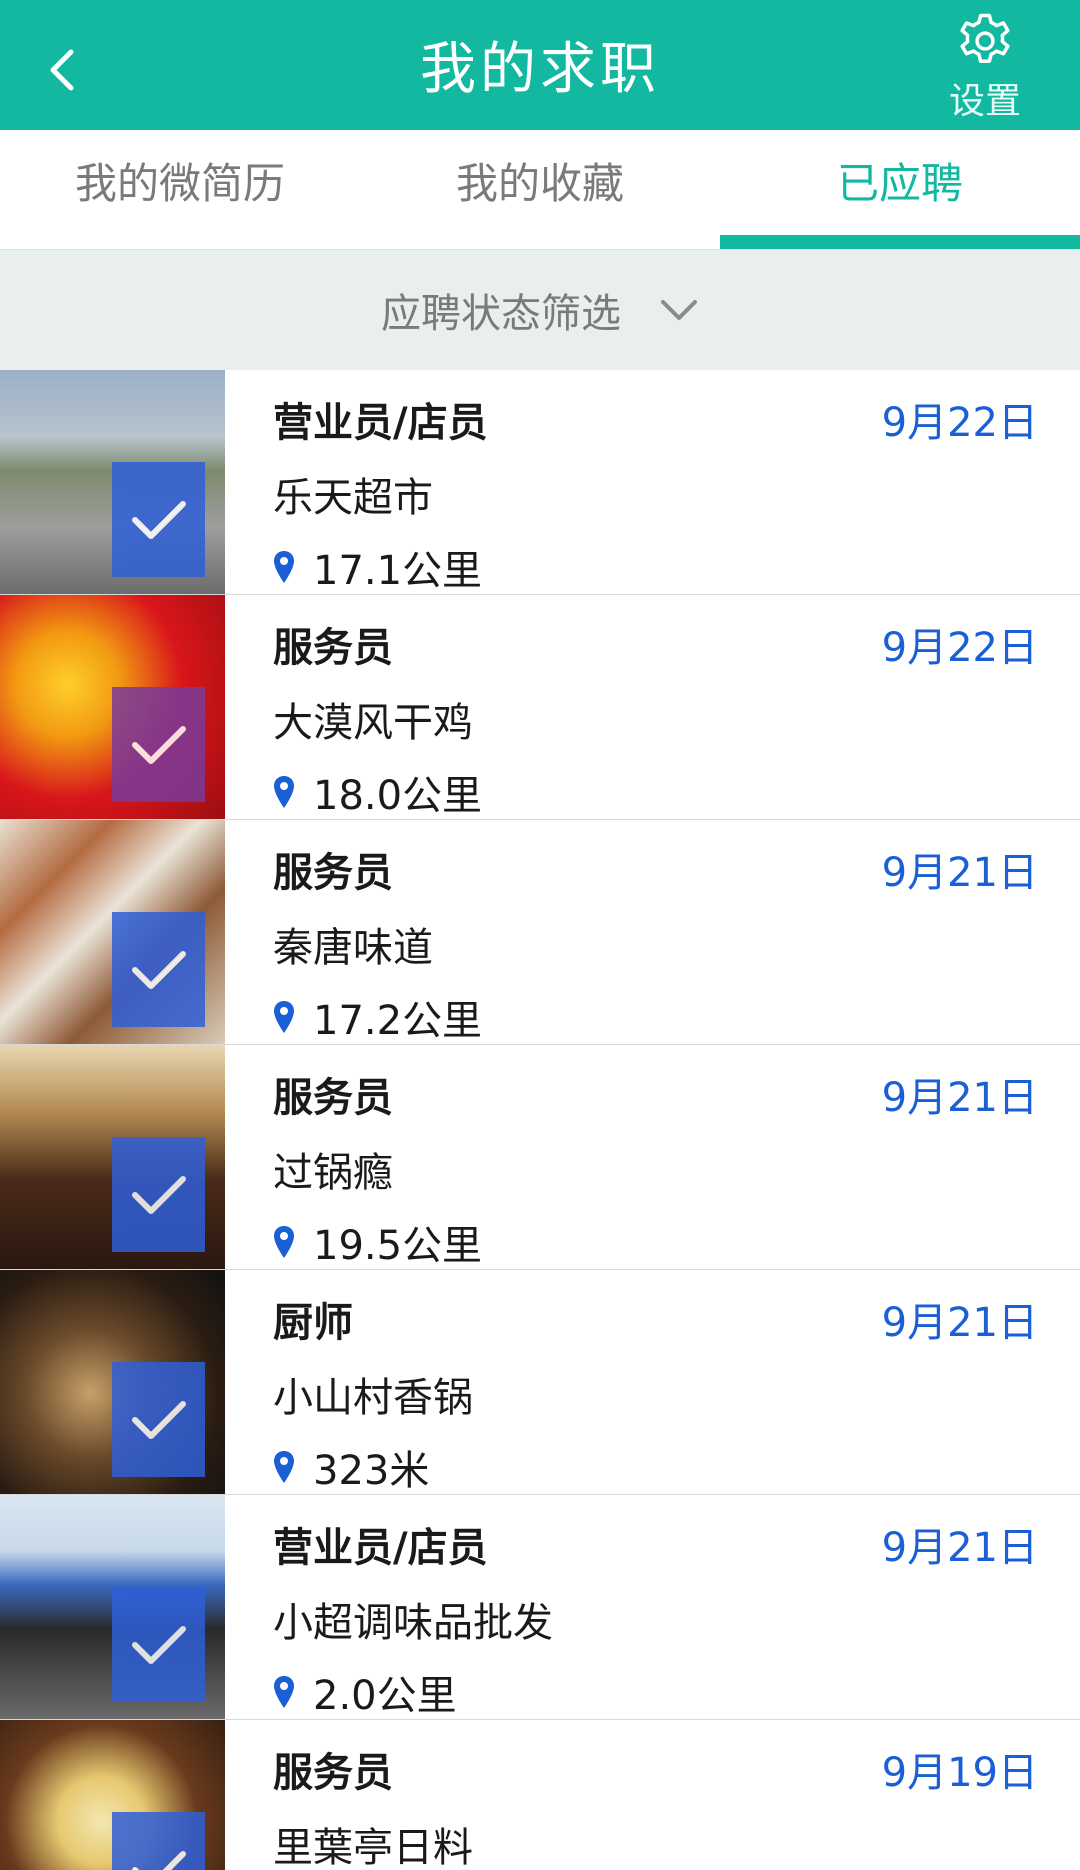 Image resolution: width=1080 pixels, height=1870 pixels. What do you see at coordinates (540, 1157) in the screenshot?
I see `job-list-item: 服务员 9月21日 过锅瘾 19.5公里` at bounding box center [540, 1157].